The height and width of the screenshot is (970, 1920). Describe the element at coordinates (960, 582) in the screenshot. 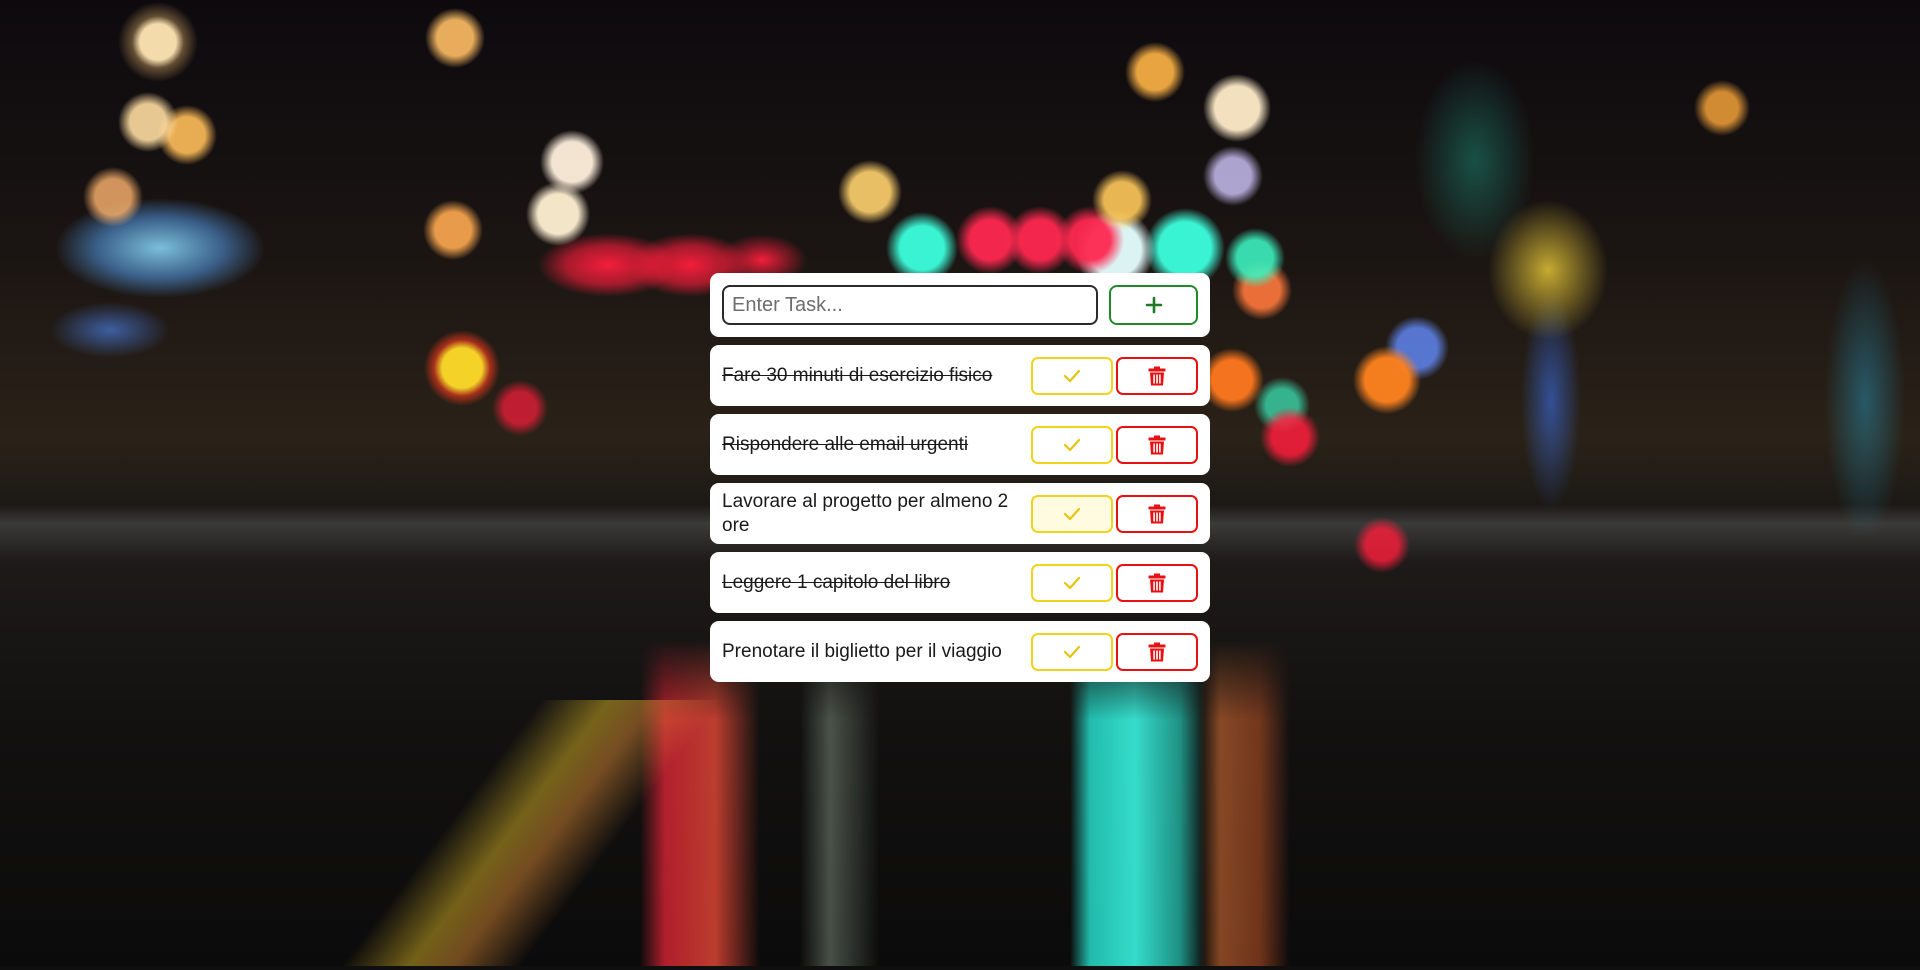

I see `task-item: Leggere 1 capitolo del libro` at that location.